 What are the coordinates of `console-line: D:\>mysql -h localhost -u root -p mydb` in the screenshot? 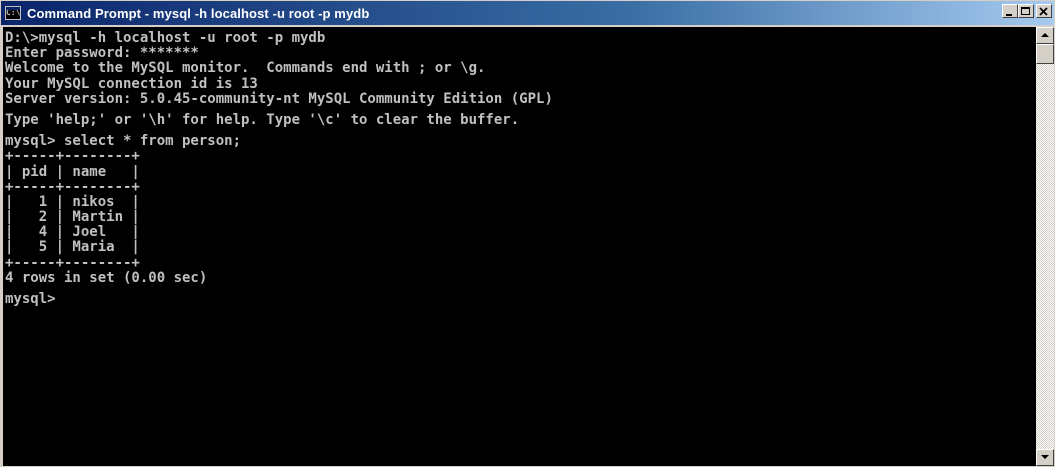 It's located at (165, 38).